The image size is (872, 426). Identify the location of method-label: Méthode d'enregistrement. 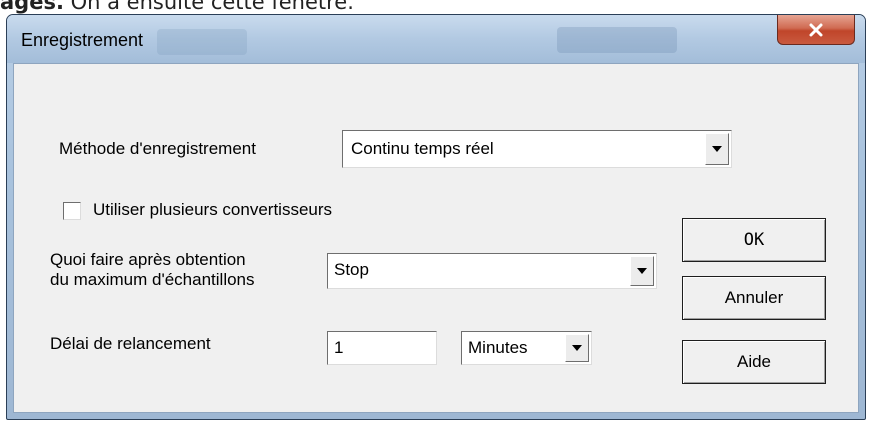
(157, 148).